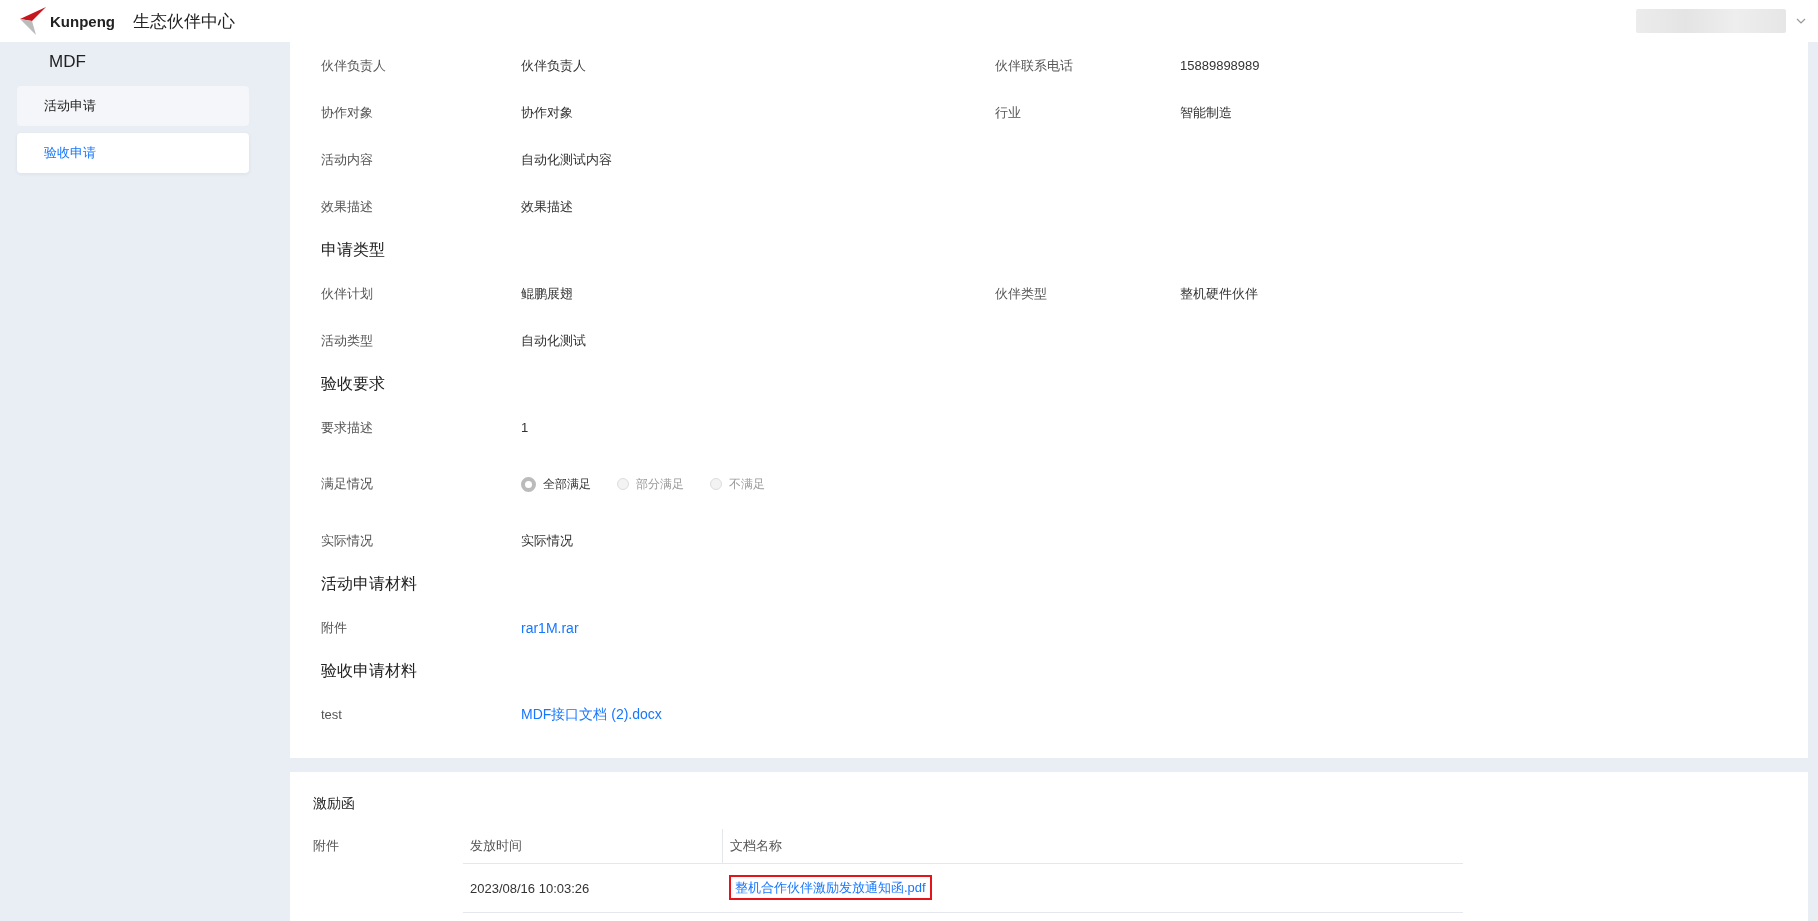  I want to click on caret-icon, so click(1801, 21).